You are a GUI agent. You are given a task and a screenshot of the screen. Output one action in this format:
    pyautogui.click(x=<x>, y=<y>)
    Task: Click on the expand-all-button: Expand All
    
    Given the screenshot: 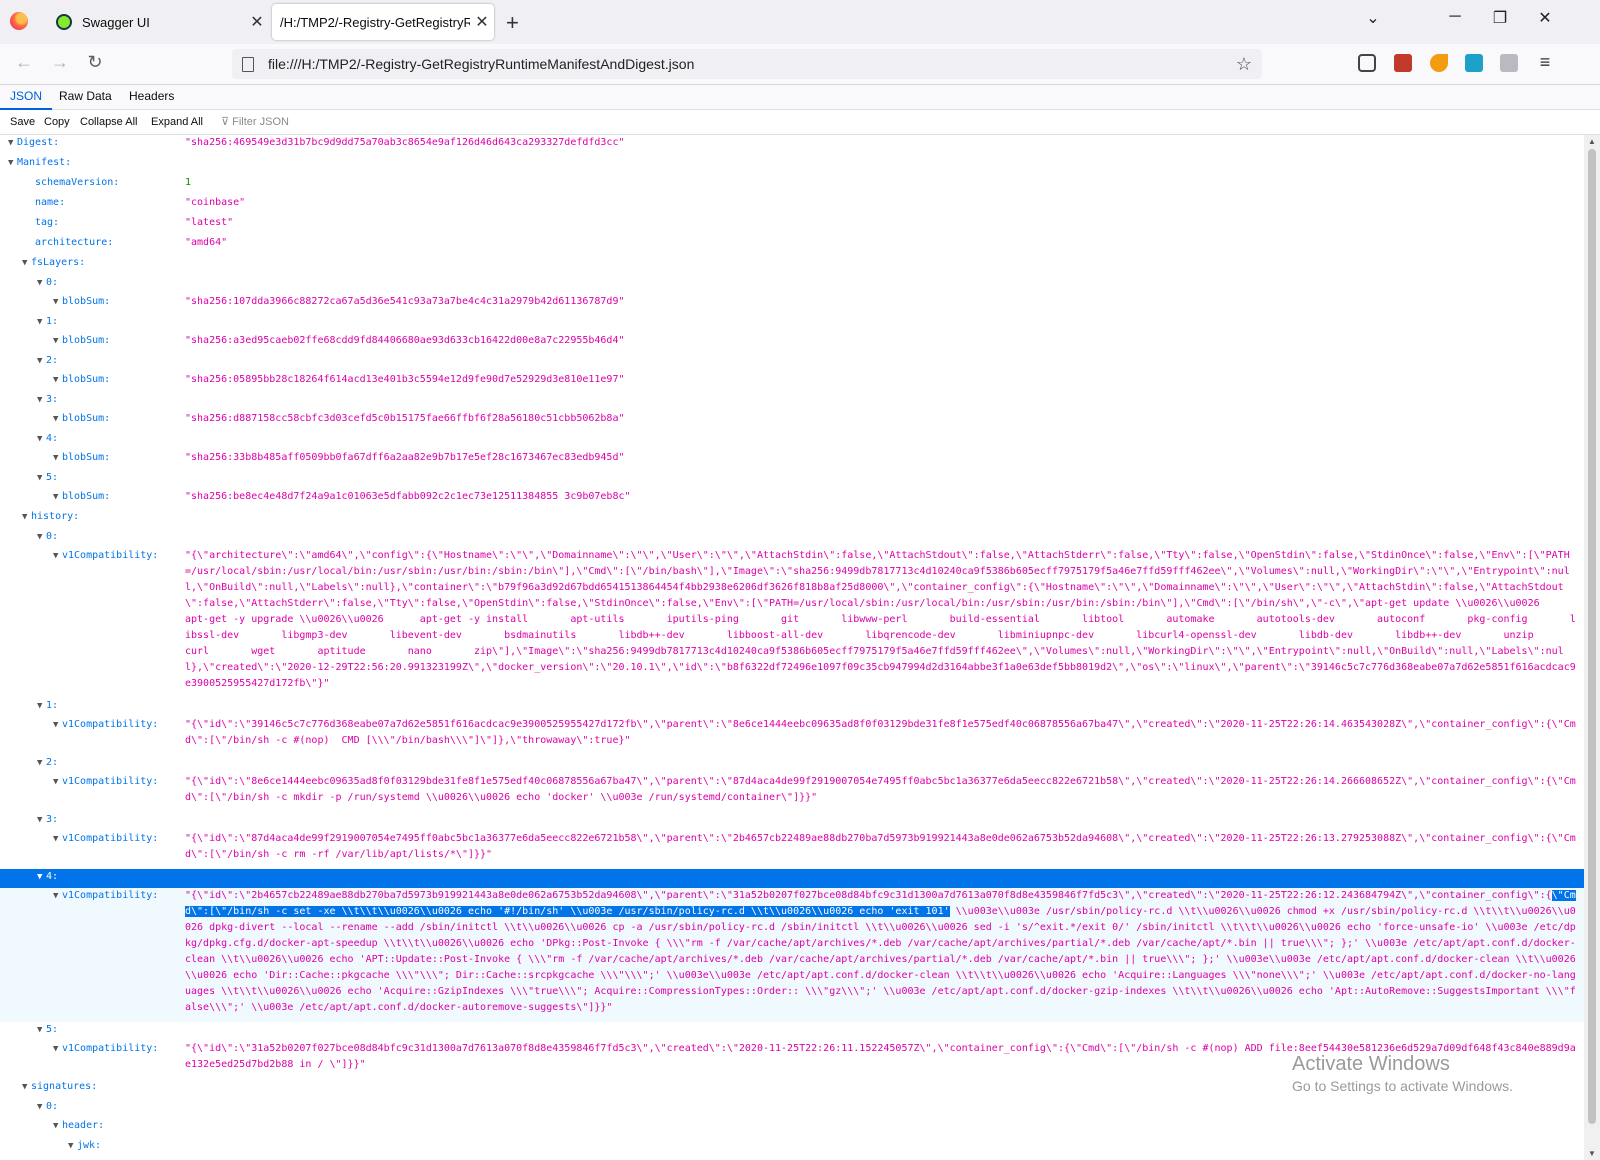 What is the action you would take?
    pyautogui.click(x=177, y=122)
    